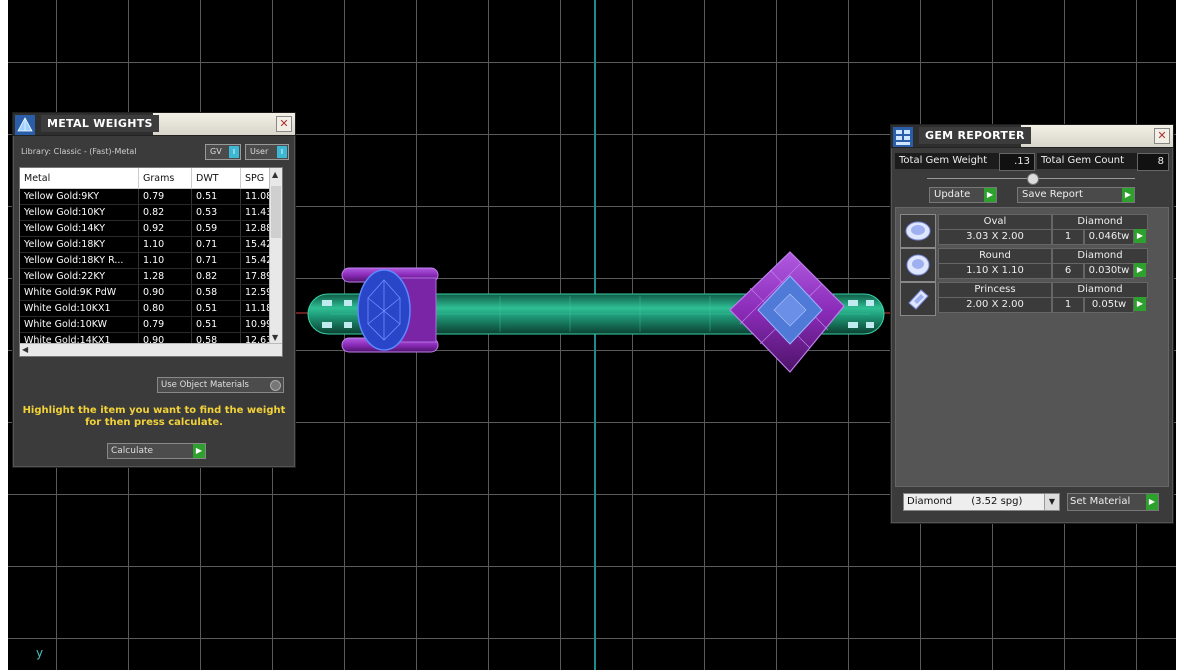 The image size is (1200, 670). I want to click on gem-weight: 0.05tw, so click(1109, 305).